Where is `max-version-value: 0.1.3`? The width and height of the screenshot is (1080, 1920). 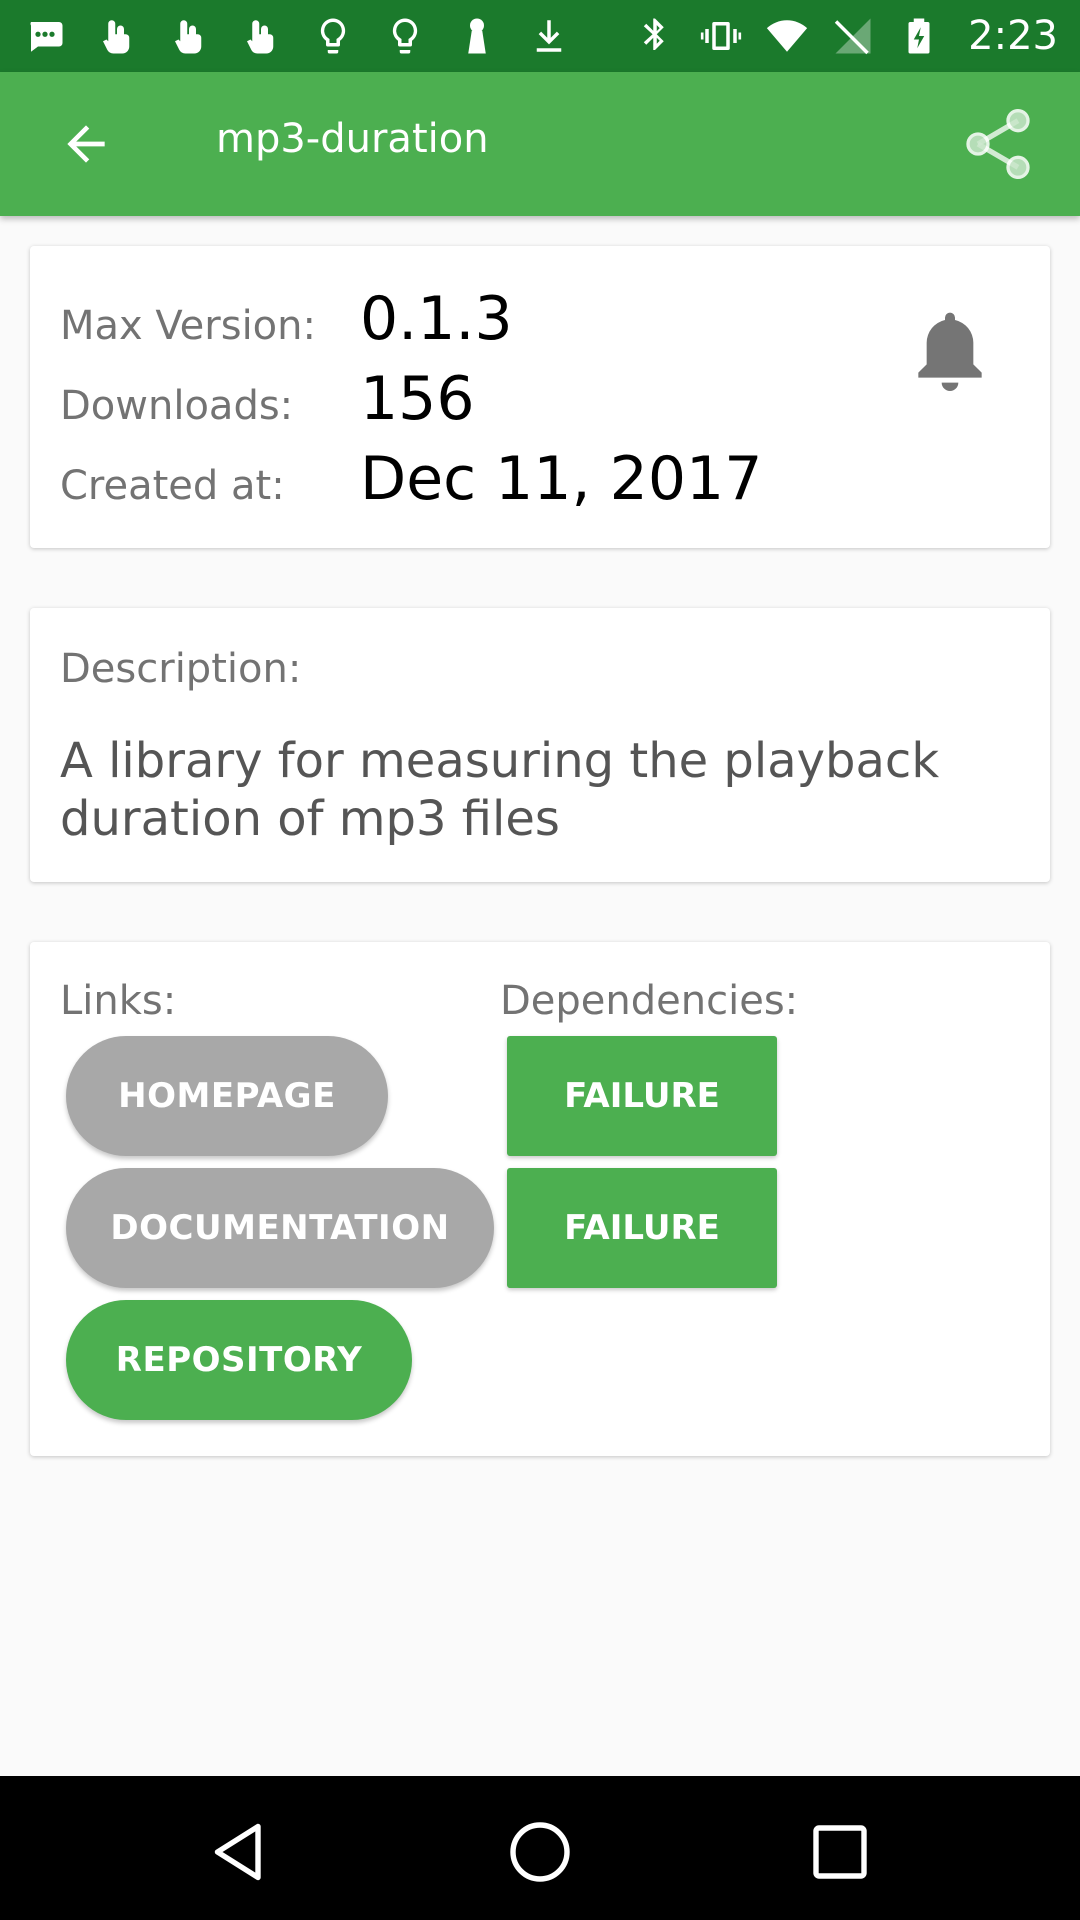
max-version-value: 0.1.3 is located at coordinates (436, 319).